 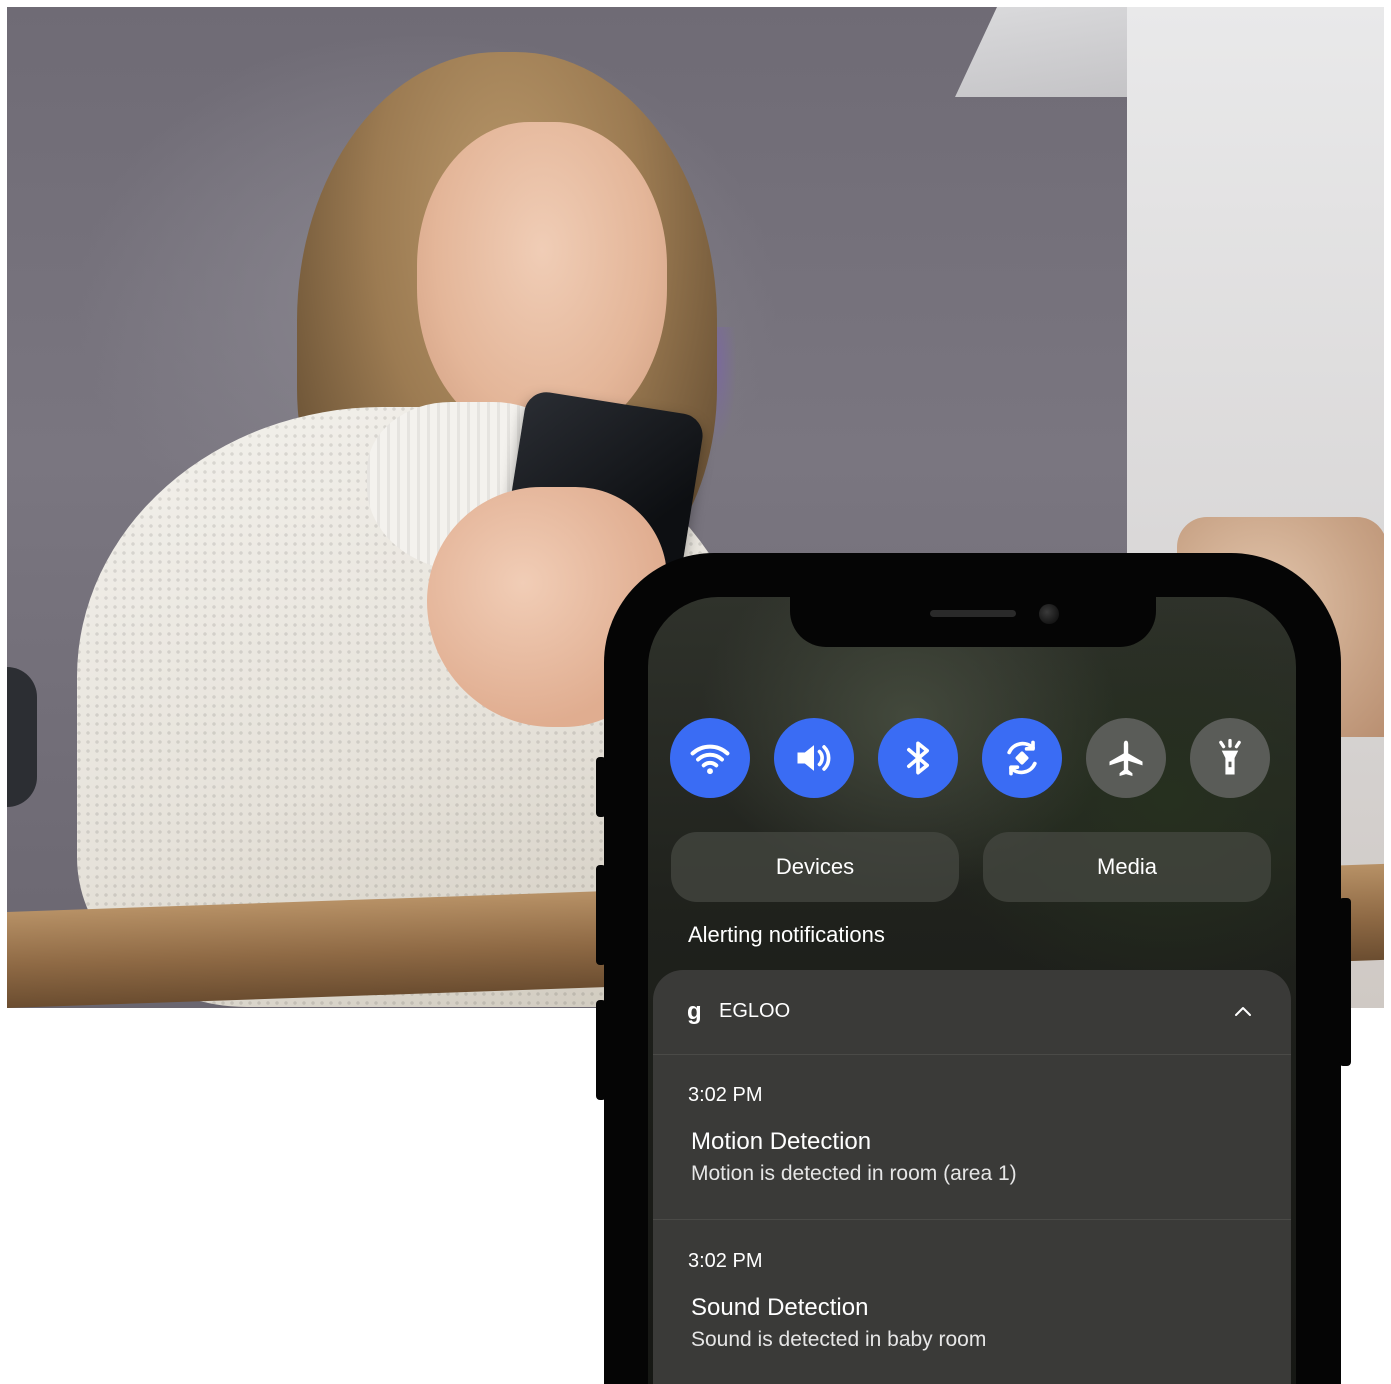 What do you see at coordinates (780, 1307) in the screenshot?
I see `notification-title: Sound Detection` at bounding box center [780, 1307].